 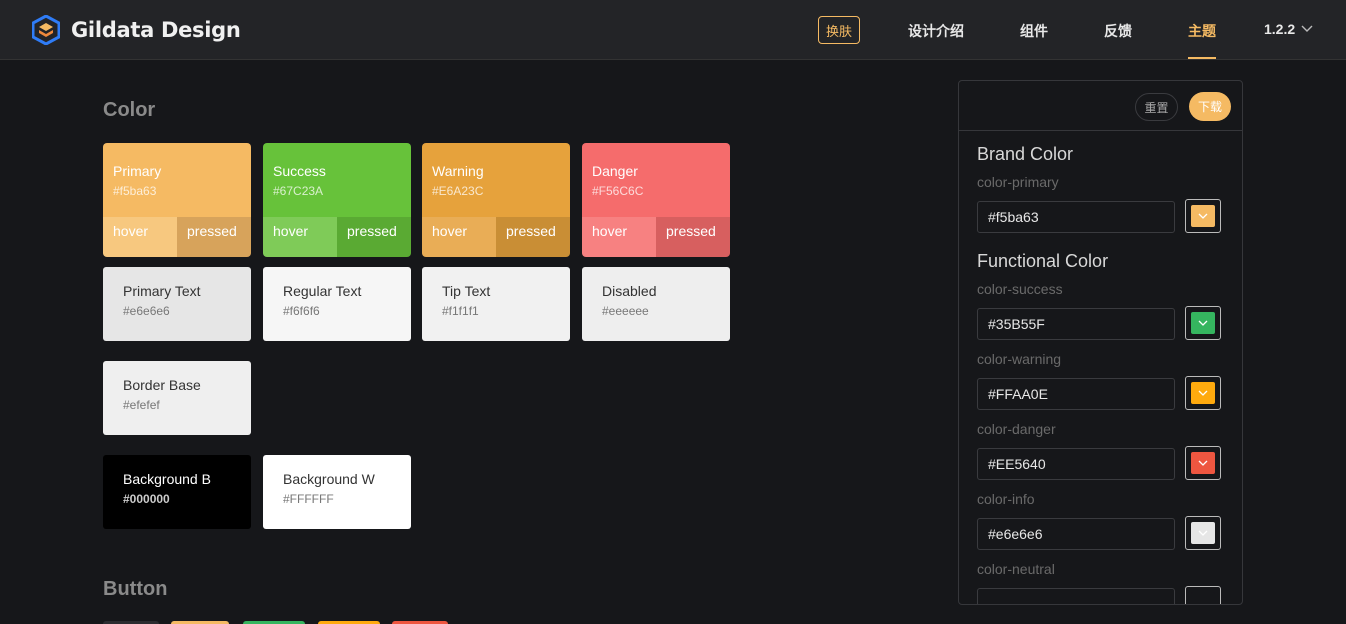 What do you see at coordinates (460, 311) in the screenshot?
I see `card-hex: #f1f1f1` at bounding box center [460, 311].